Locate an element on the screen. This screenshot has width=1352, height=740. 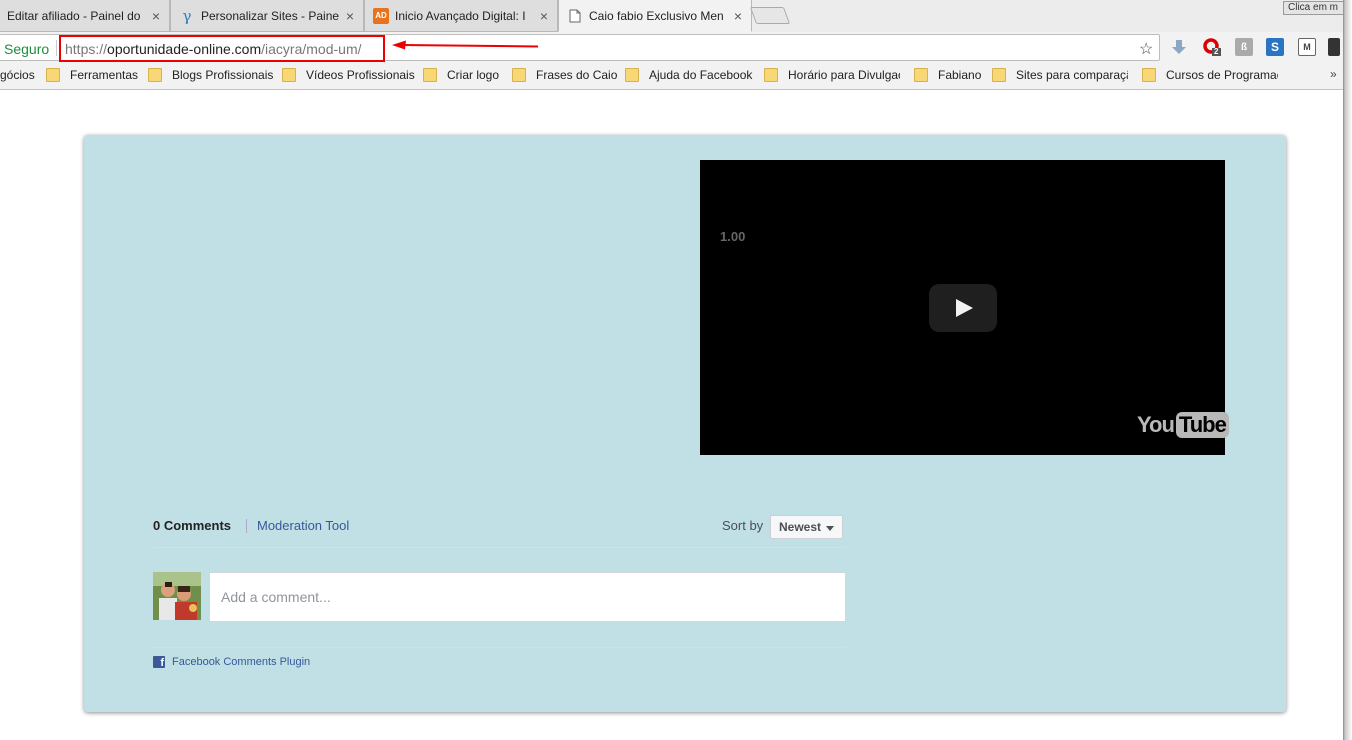
bookmark-item: Criar logo is located at coordinates (465, 75).